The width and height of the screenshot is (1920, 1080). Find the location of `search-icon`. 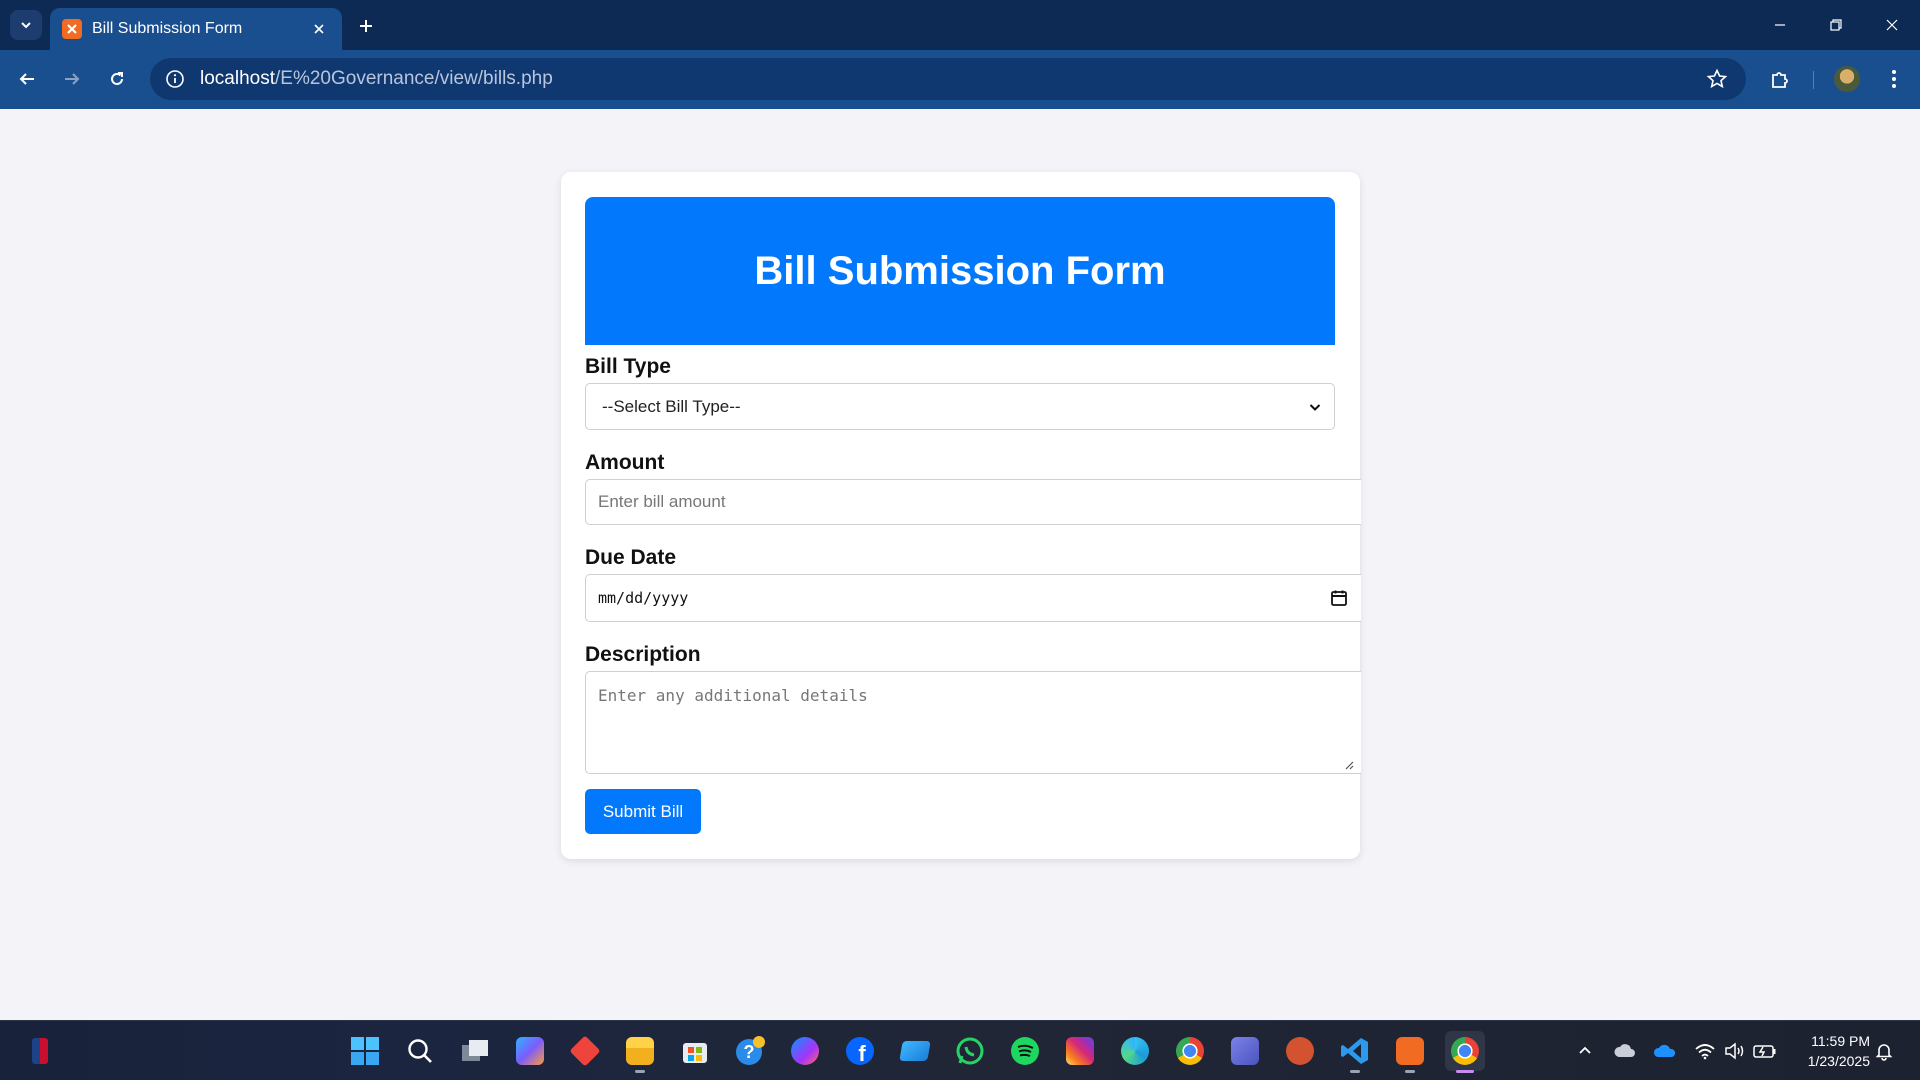

search-icon is located at coordinates (420, 1051).